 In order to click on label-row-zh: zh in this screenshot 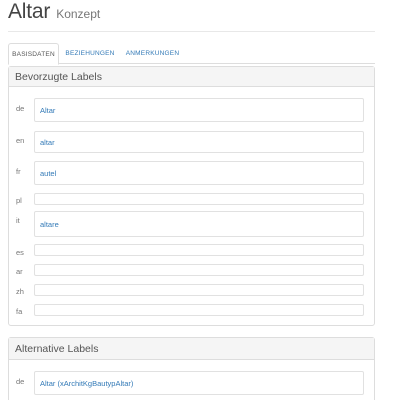, I will do `click(189, 290)`.